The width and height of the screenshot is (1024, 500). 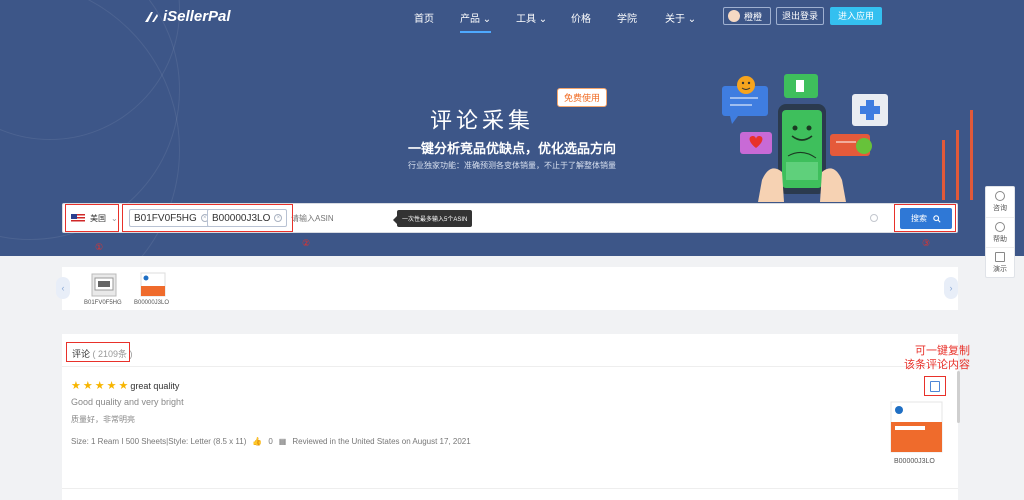 I want to click on copy-annotation: 可一键复制 该条评论内容, so click(x=905, y=358).